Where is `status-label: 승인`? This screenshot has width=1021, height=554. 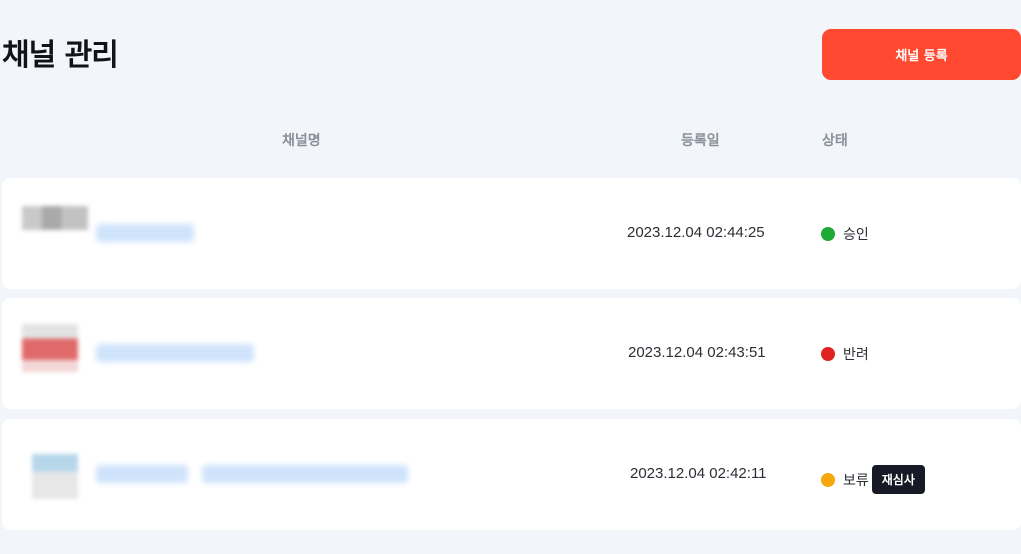
status-label: 승인 is located at coordinates (856, 235).